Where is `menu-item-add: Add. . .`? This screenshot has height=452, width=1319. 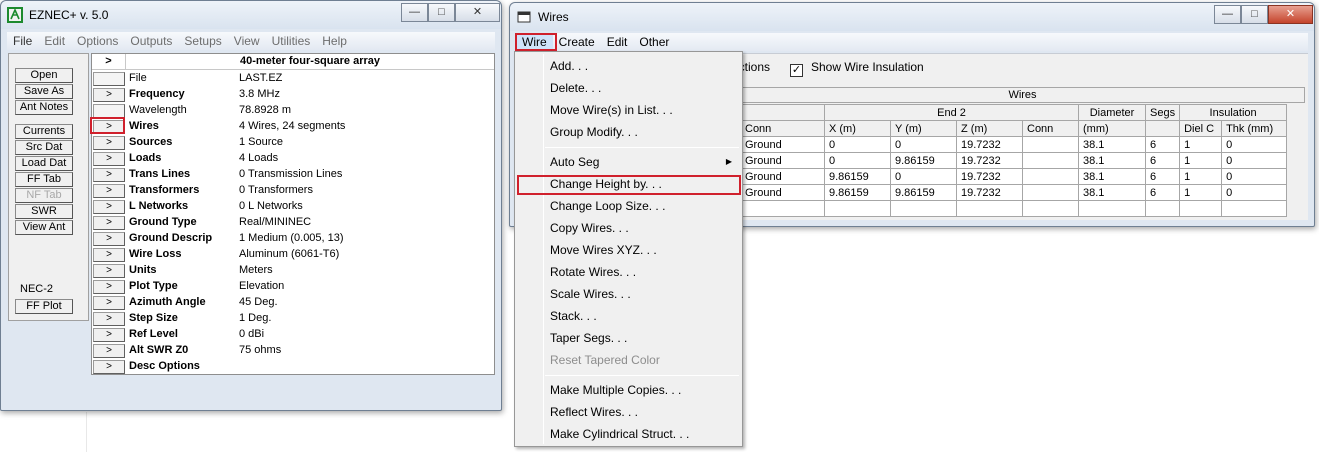 menu-item-add: Add. . . is located at coordinates (569, 66).